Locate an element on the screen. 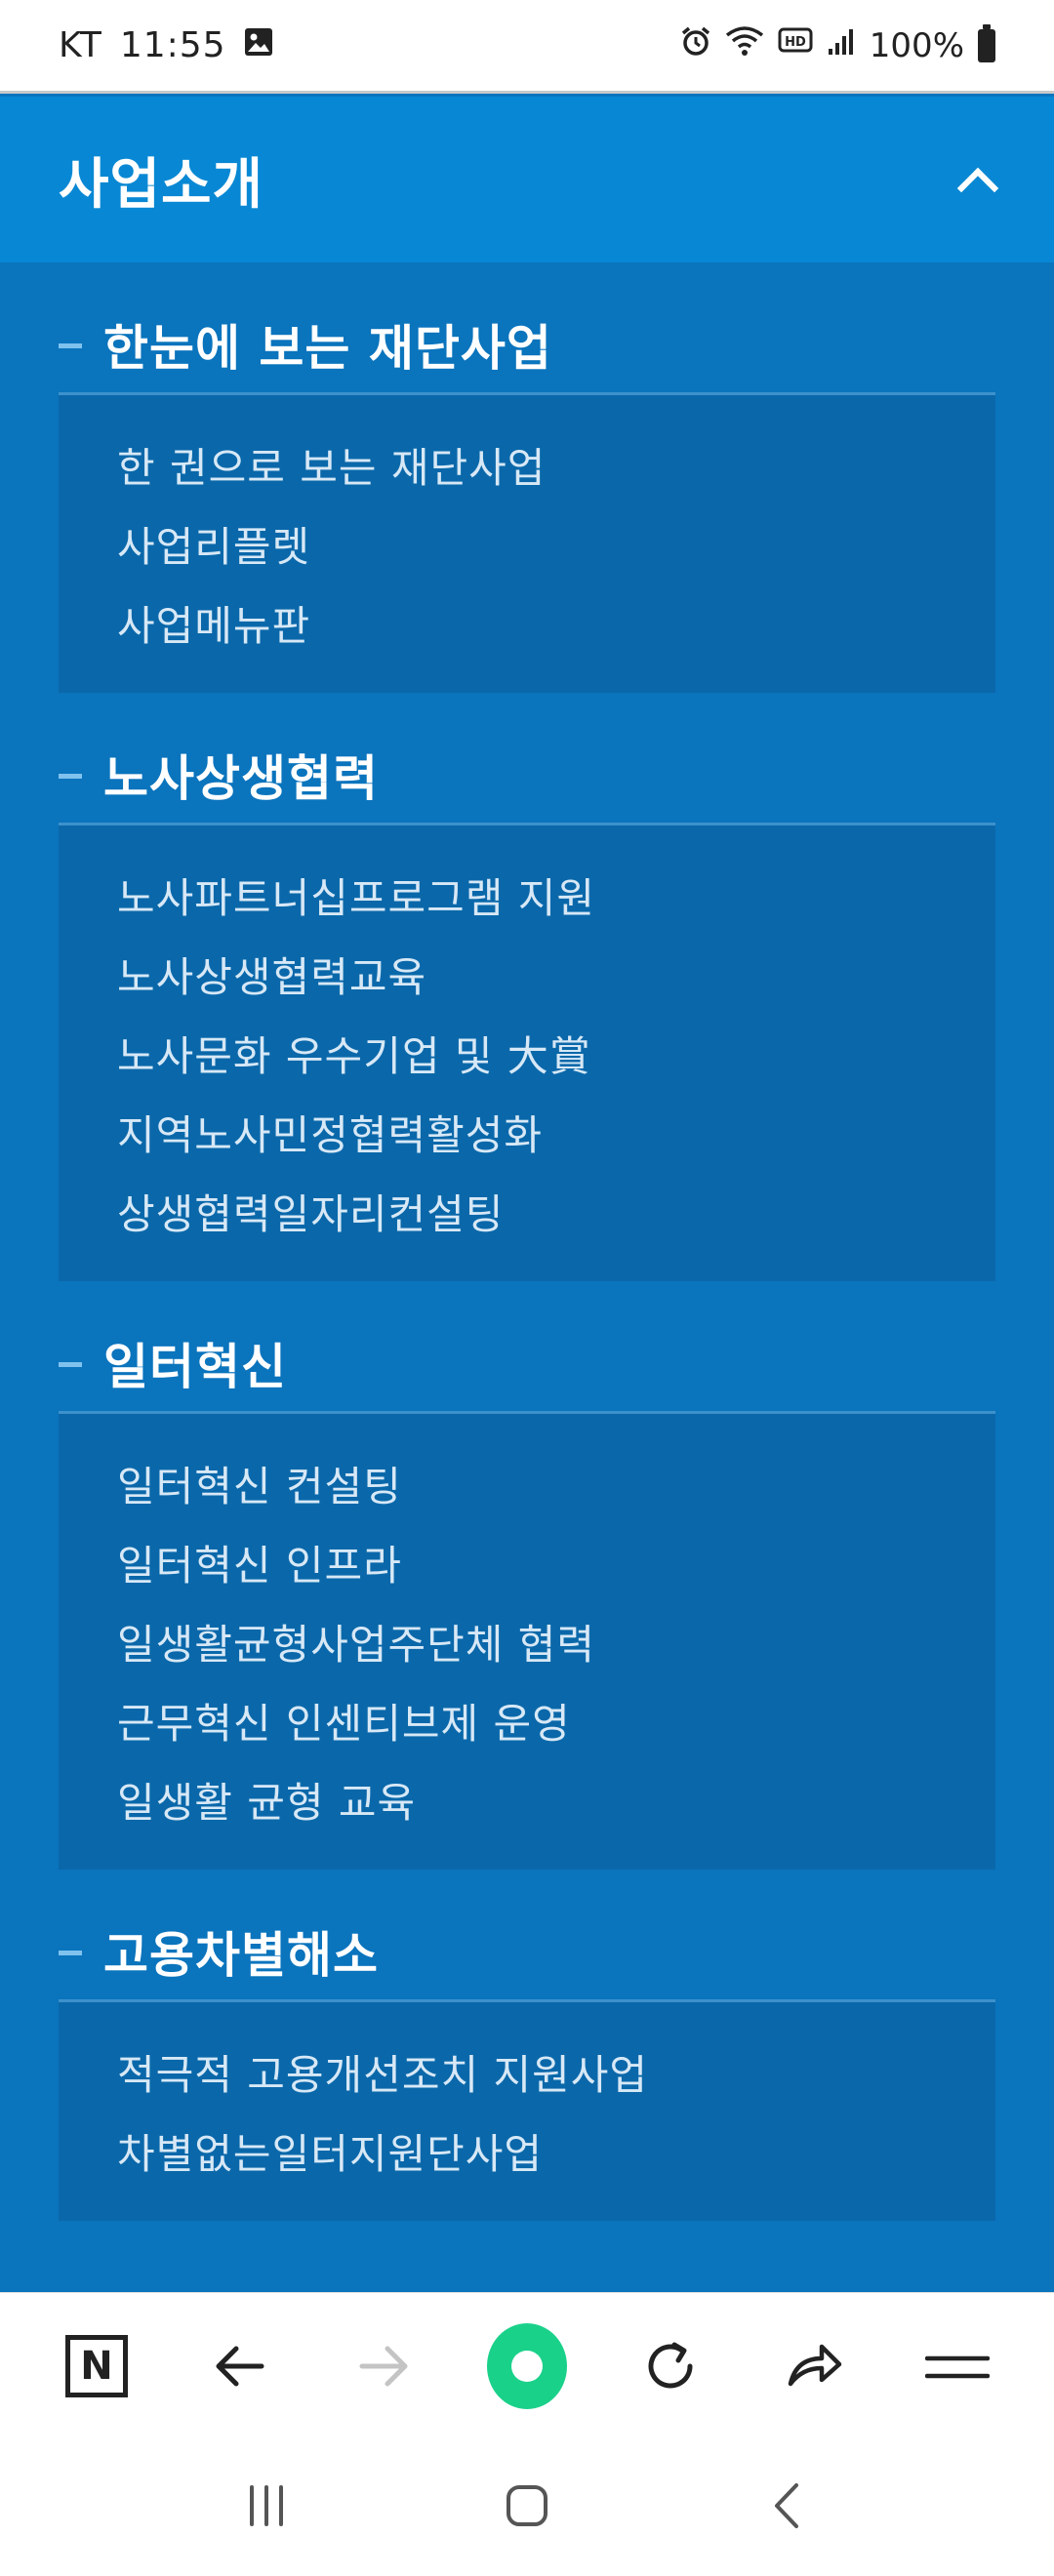 This screenshot has height=2576, width=1054. section-header: 고용차별해소 is located at coordinates (527, 1936).